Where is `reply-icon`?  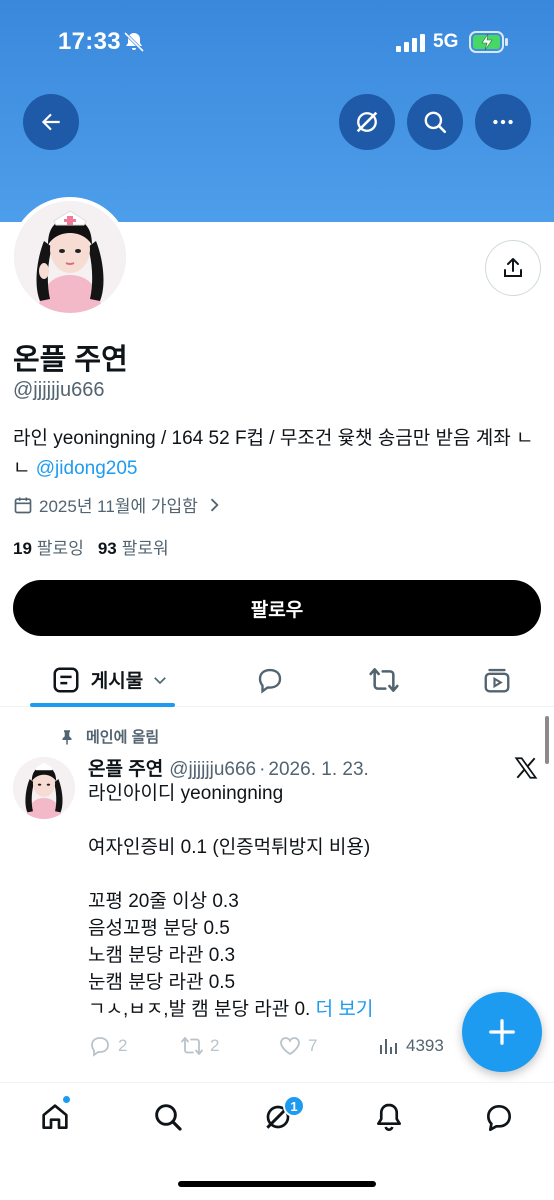 reply-icon is located at coordinates (100, 1047).